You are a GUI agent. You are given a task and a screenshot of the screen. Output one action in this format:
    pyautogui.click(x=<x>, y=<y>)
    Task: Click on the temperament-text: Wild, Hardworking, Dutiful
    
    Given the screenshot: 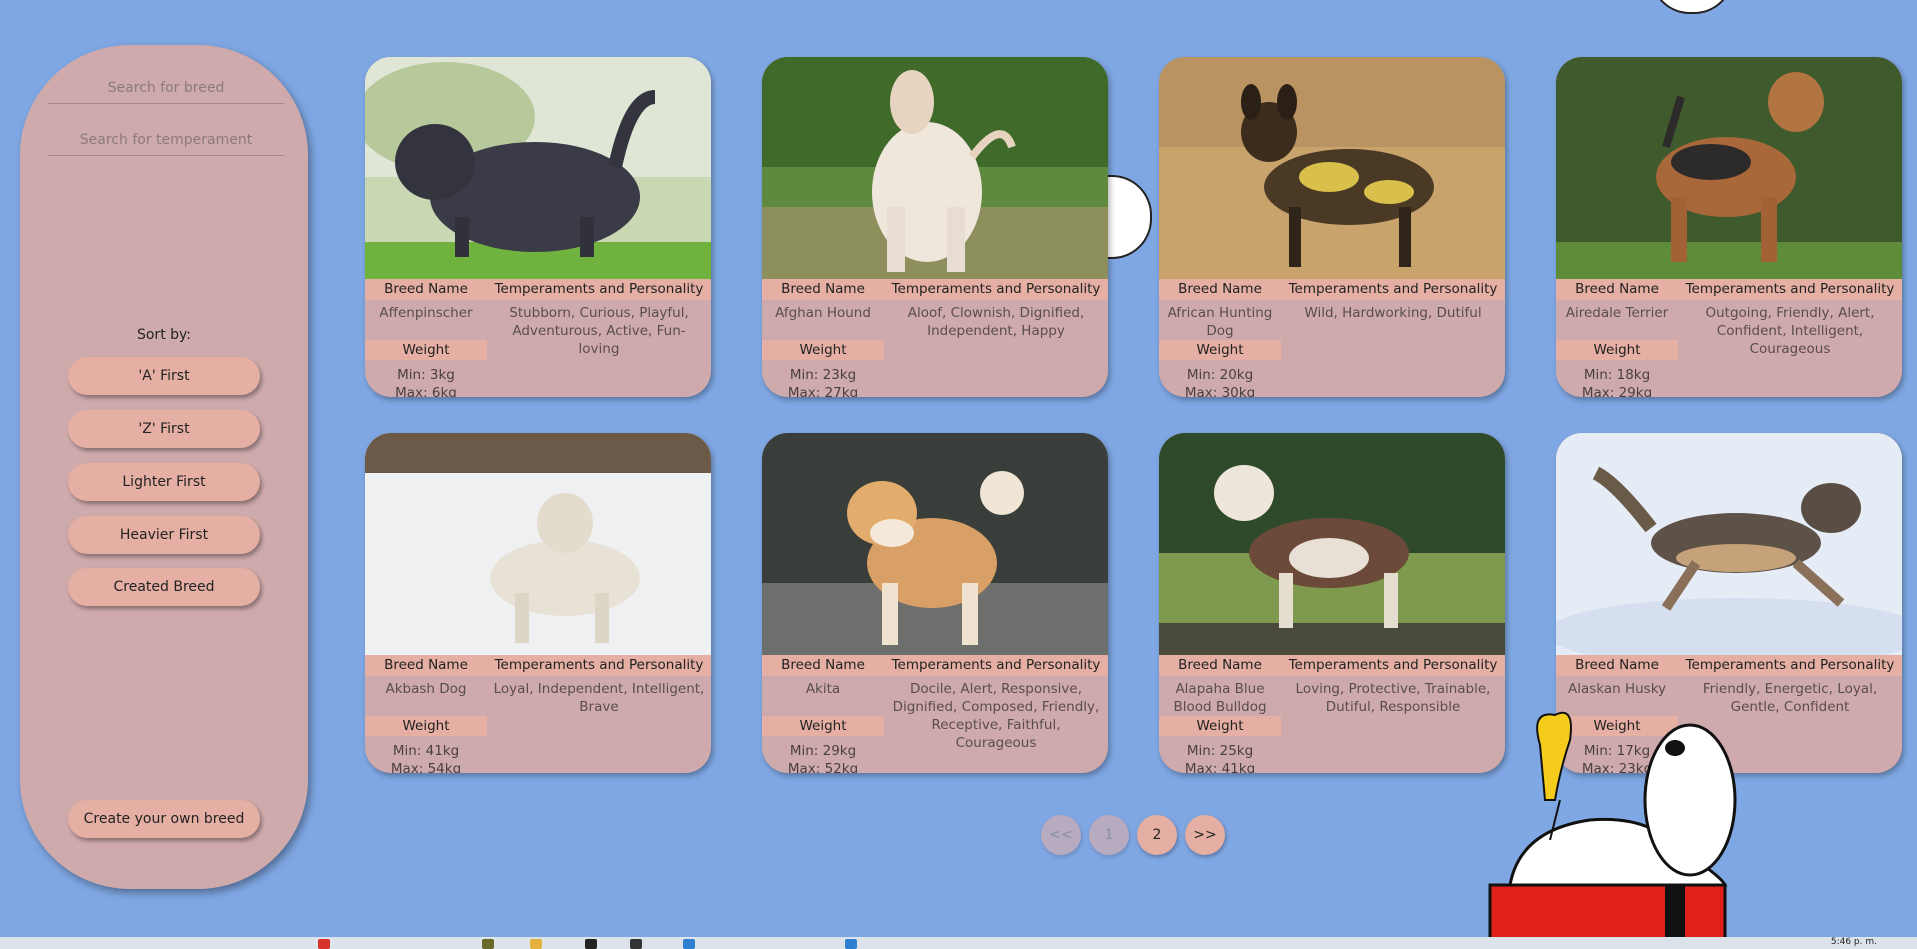 What is the action you would take?
    pyautogui.click(x=1393, y=313)
    